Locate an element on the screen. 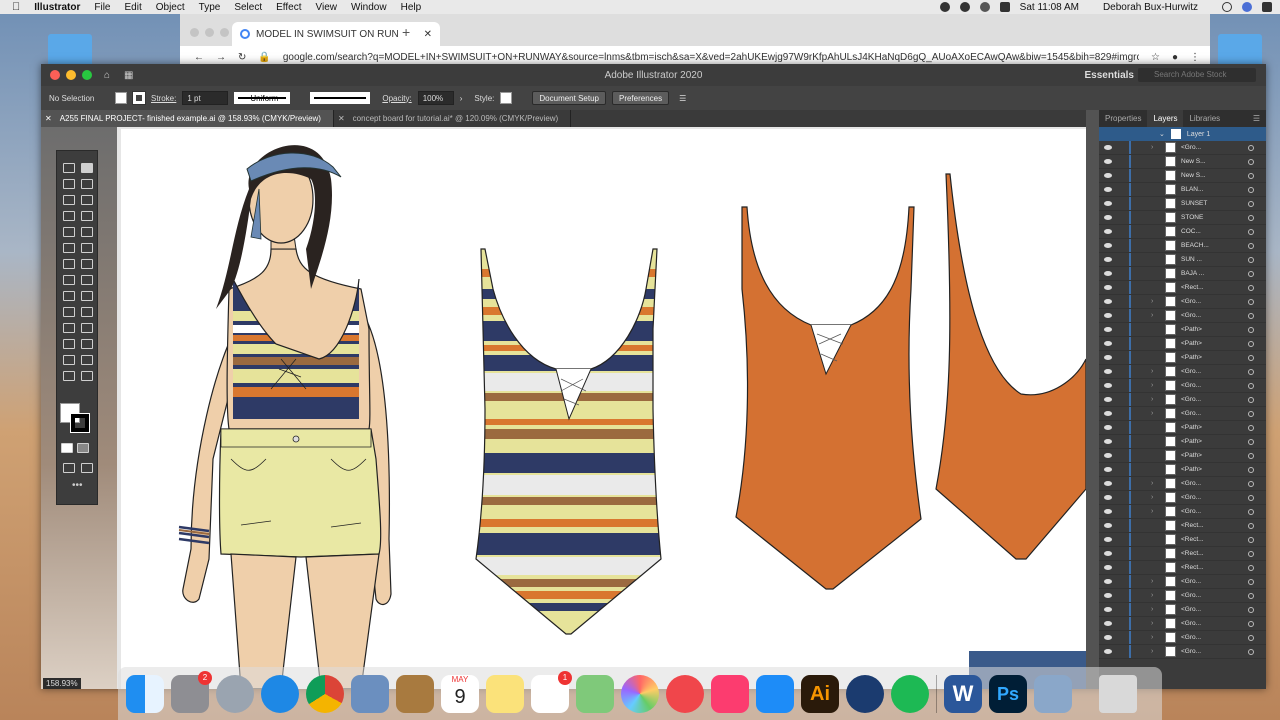 The image size is (1280, 720). blend-tool-icon is located at coordinates (87, 328).